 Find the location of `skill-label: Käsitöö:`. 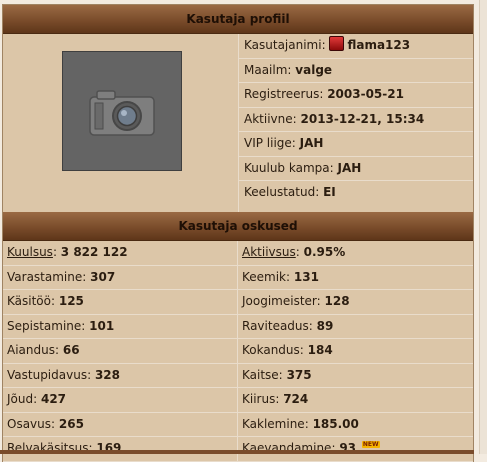

skill-label: Käsitöö: is located at coordinates (31, 301).